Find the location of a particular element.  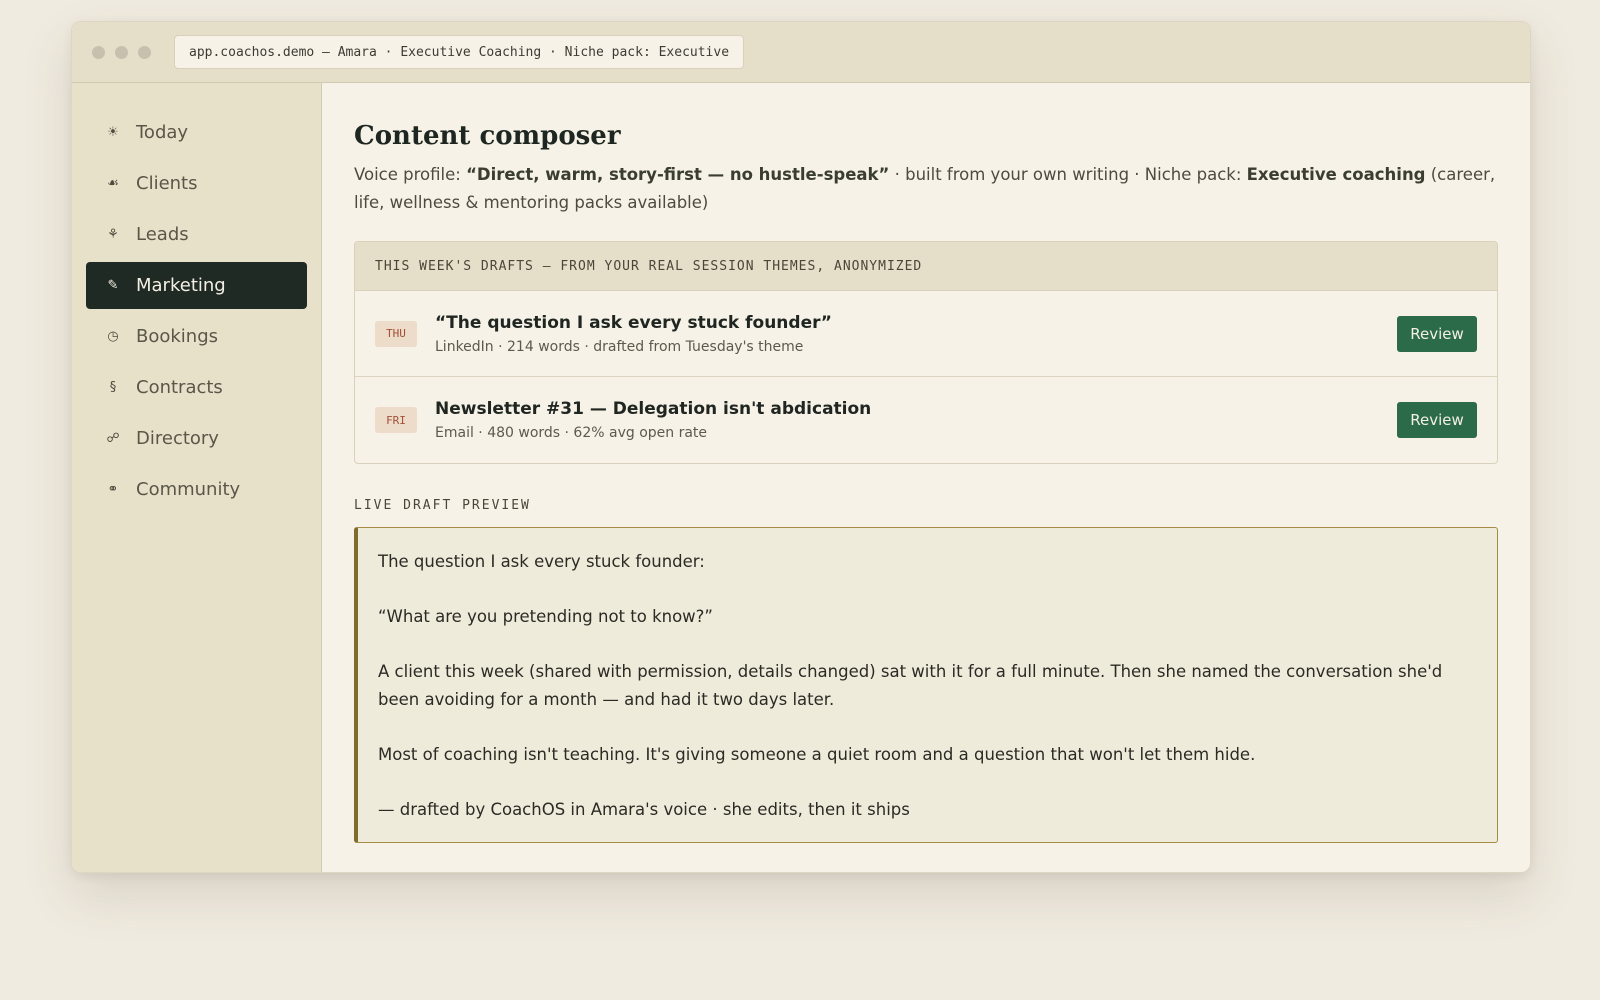

circles-icon: ⚭ is located at coordinates (113, 489).